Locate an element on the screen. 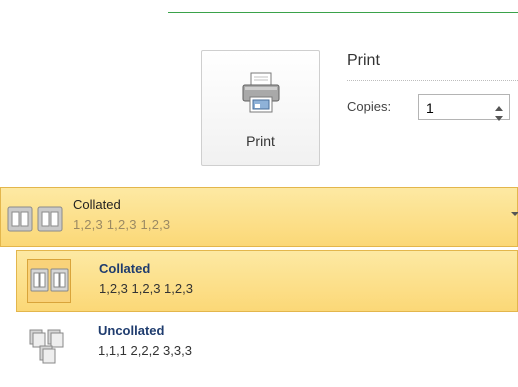 The width and height of the screenshot is (518, 387). uncollated-pages-icon is located at coordinates (48, 348).